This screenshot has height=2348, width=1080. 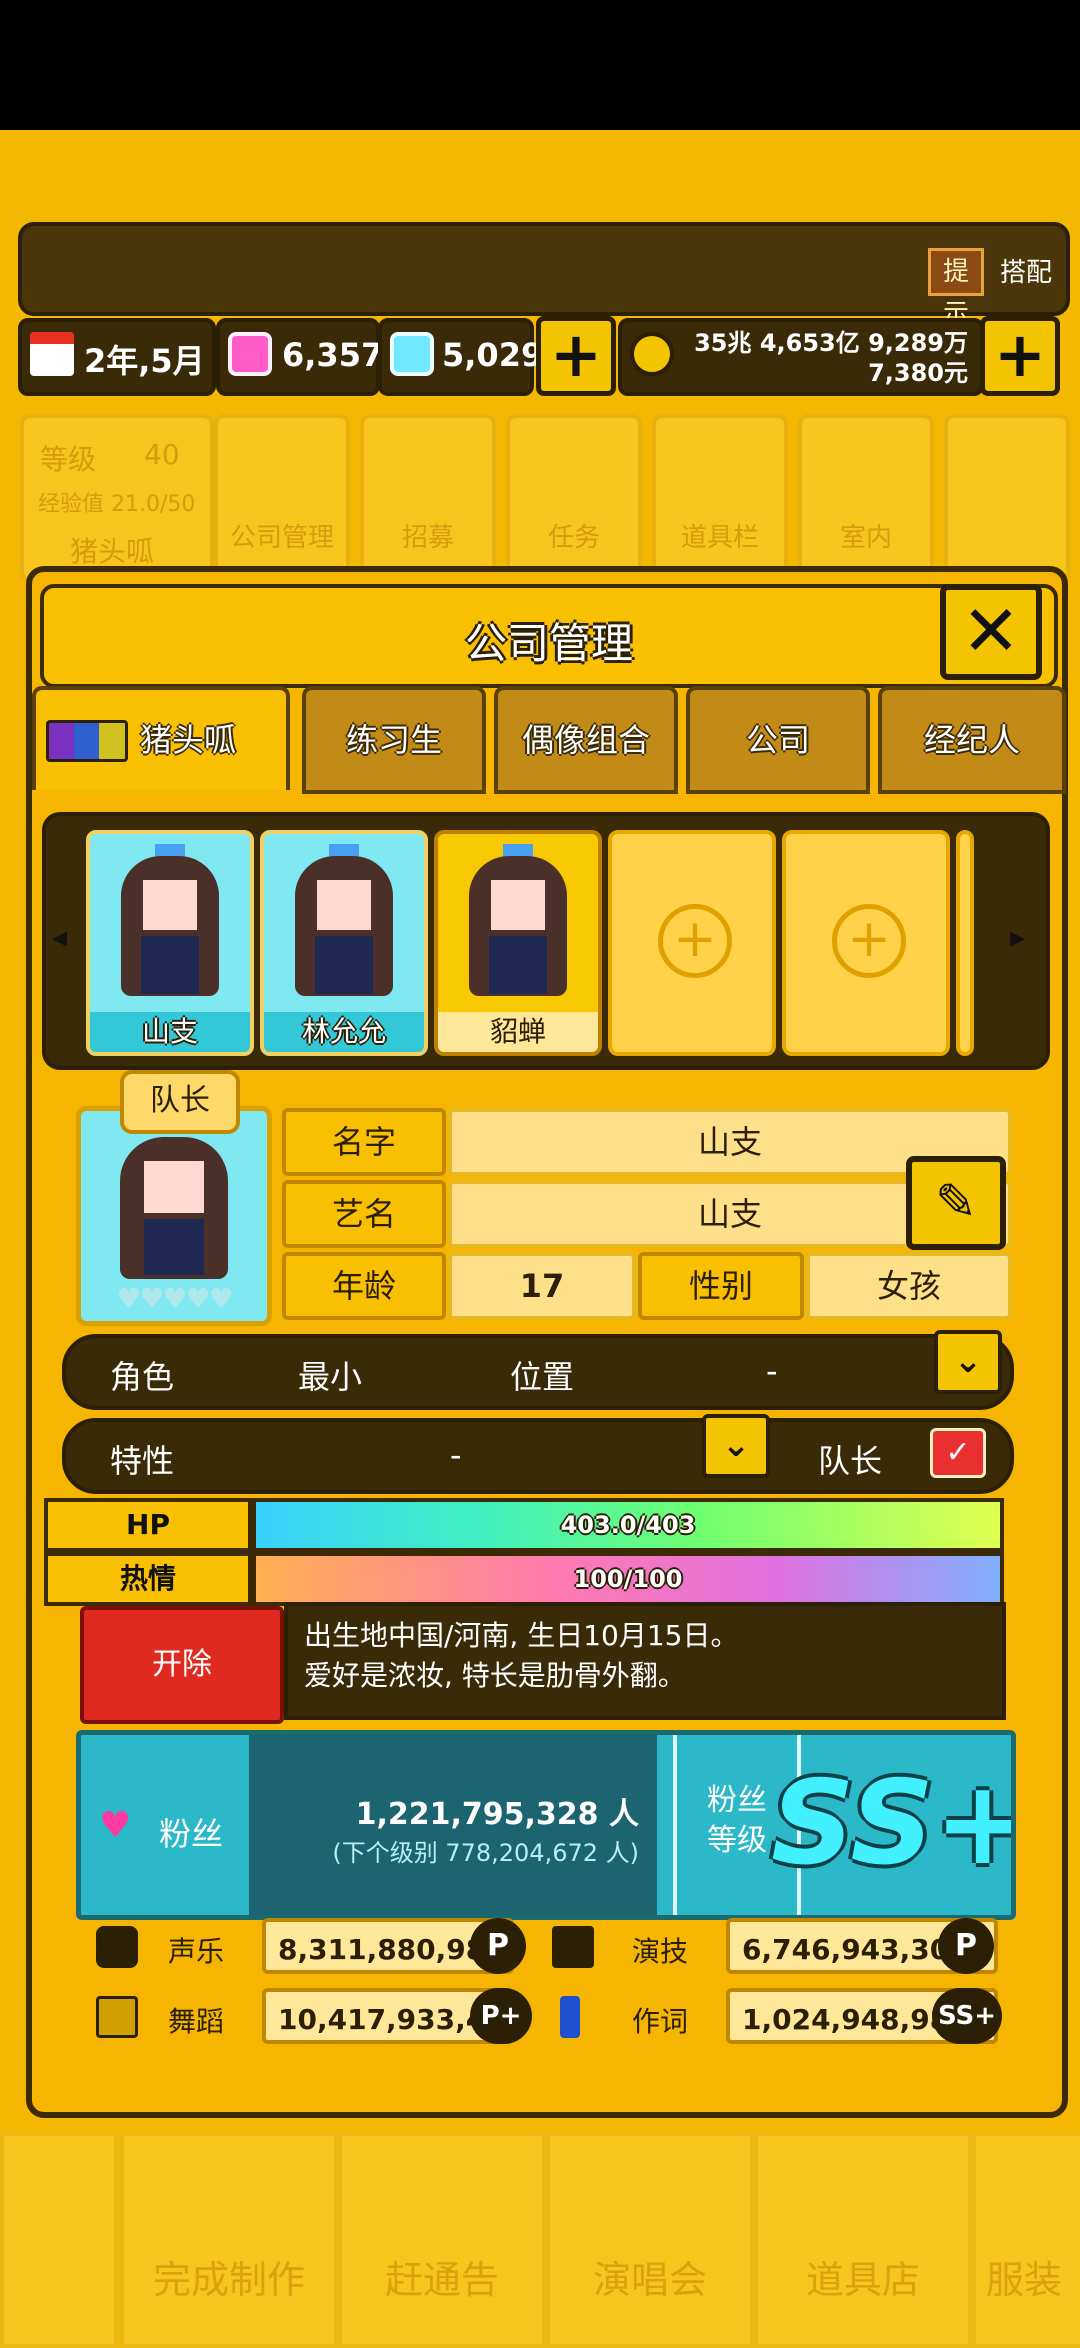 What do you see at coordinates (428, 498) in the screenshot?
I see `bg-menu-recruit: 招募` at bounding box center [428, 498].